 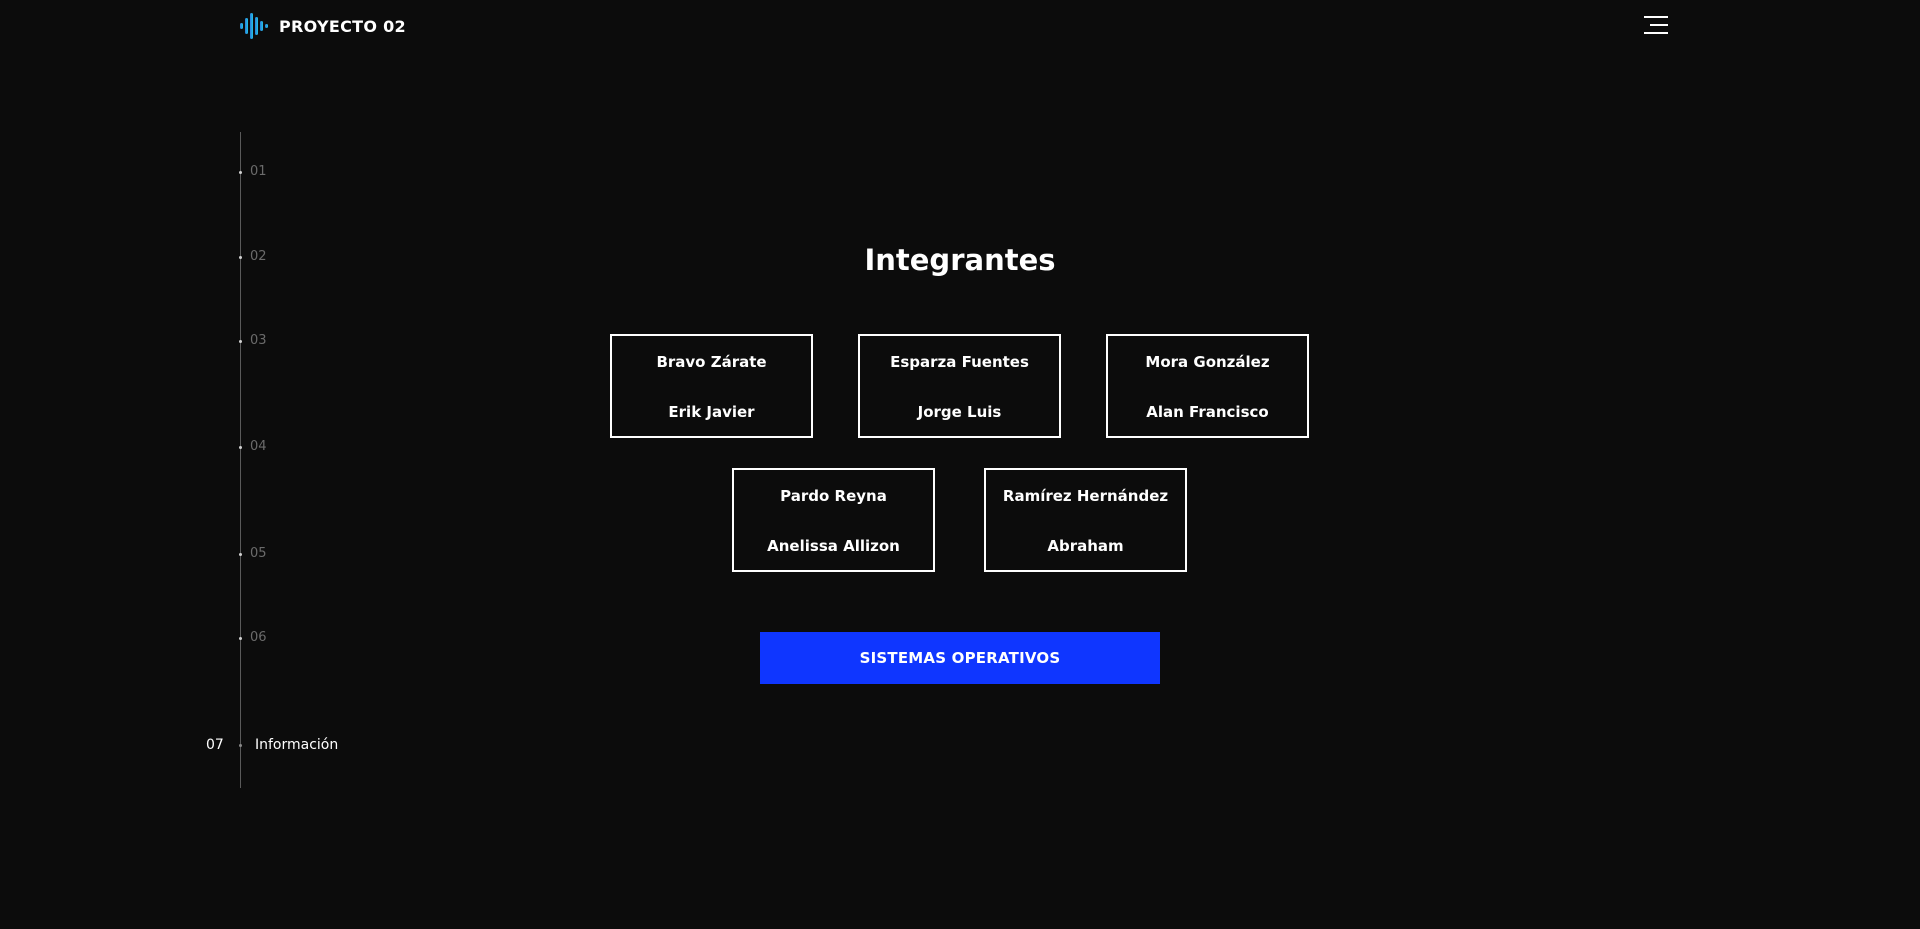 What do you see at coordinates (190, 638) in the screenshot?
I see `nav-item-06: 06` at bounding box center [190, 638].